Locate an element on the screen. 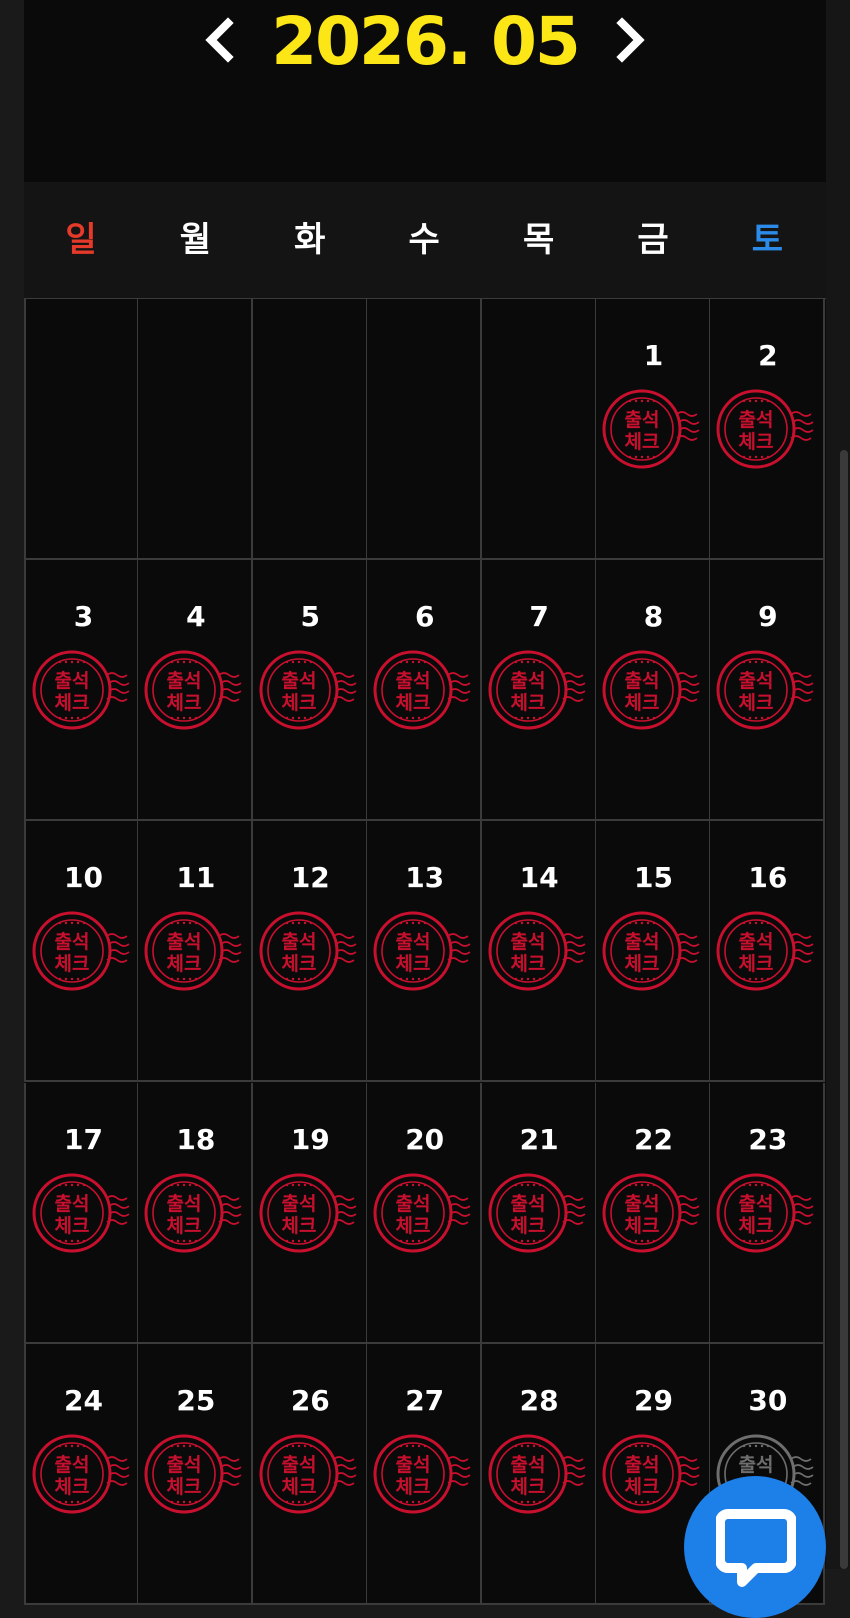 This screenshot has width=850, height=1618. day-cell: 26 출석 체크 is located at coordinates (310, 1474).